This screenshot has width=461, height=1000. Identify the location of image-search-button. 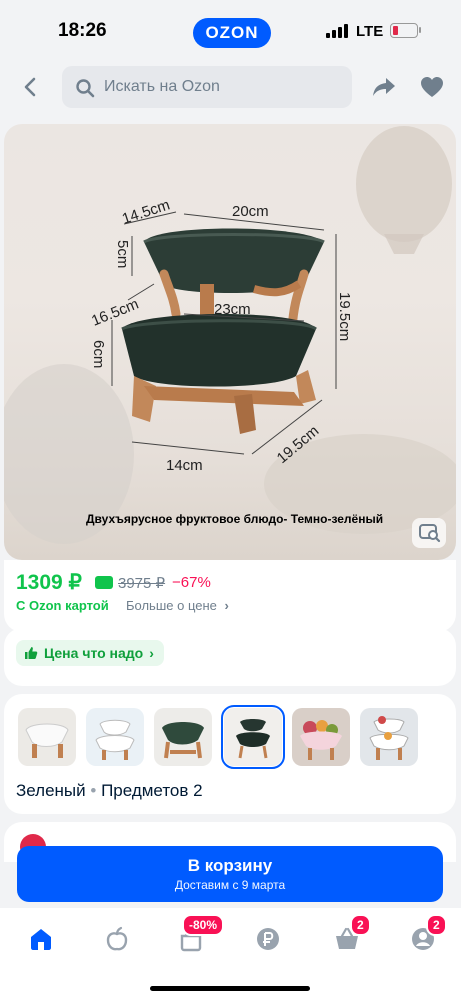
(429, 533).